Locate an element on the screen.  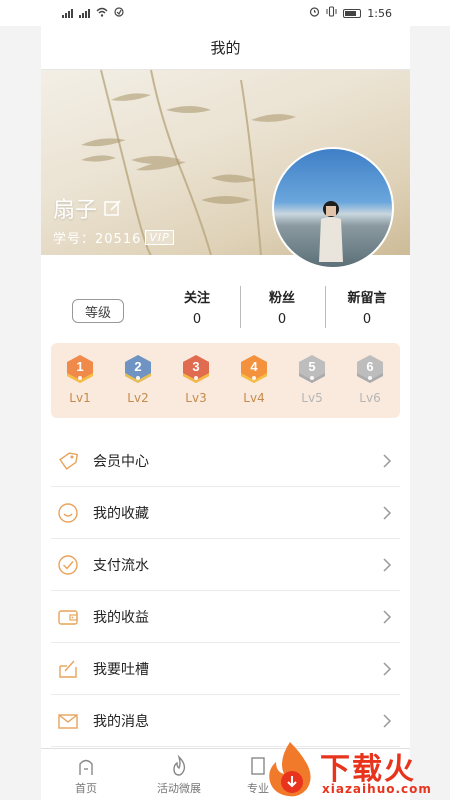
level-number: 5 is located at coordinates (311, 366).